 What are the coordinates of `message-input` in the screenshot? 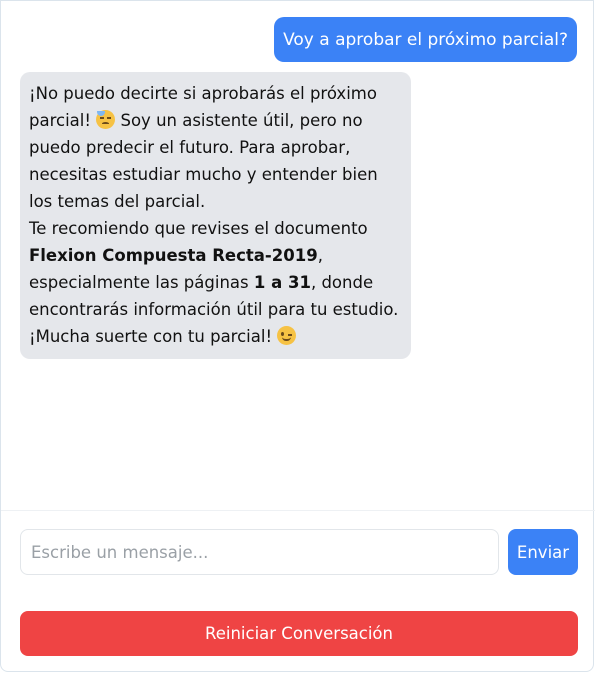 It's located at (259, 552).